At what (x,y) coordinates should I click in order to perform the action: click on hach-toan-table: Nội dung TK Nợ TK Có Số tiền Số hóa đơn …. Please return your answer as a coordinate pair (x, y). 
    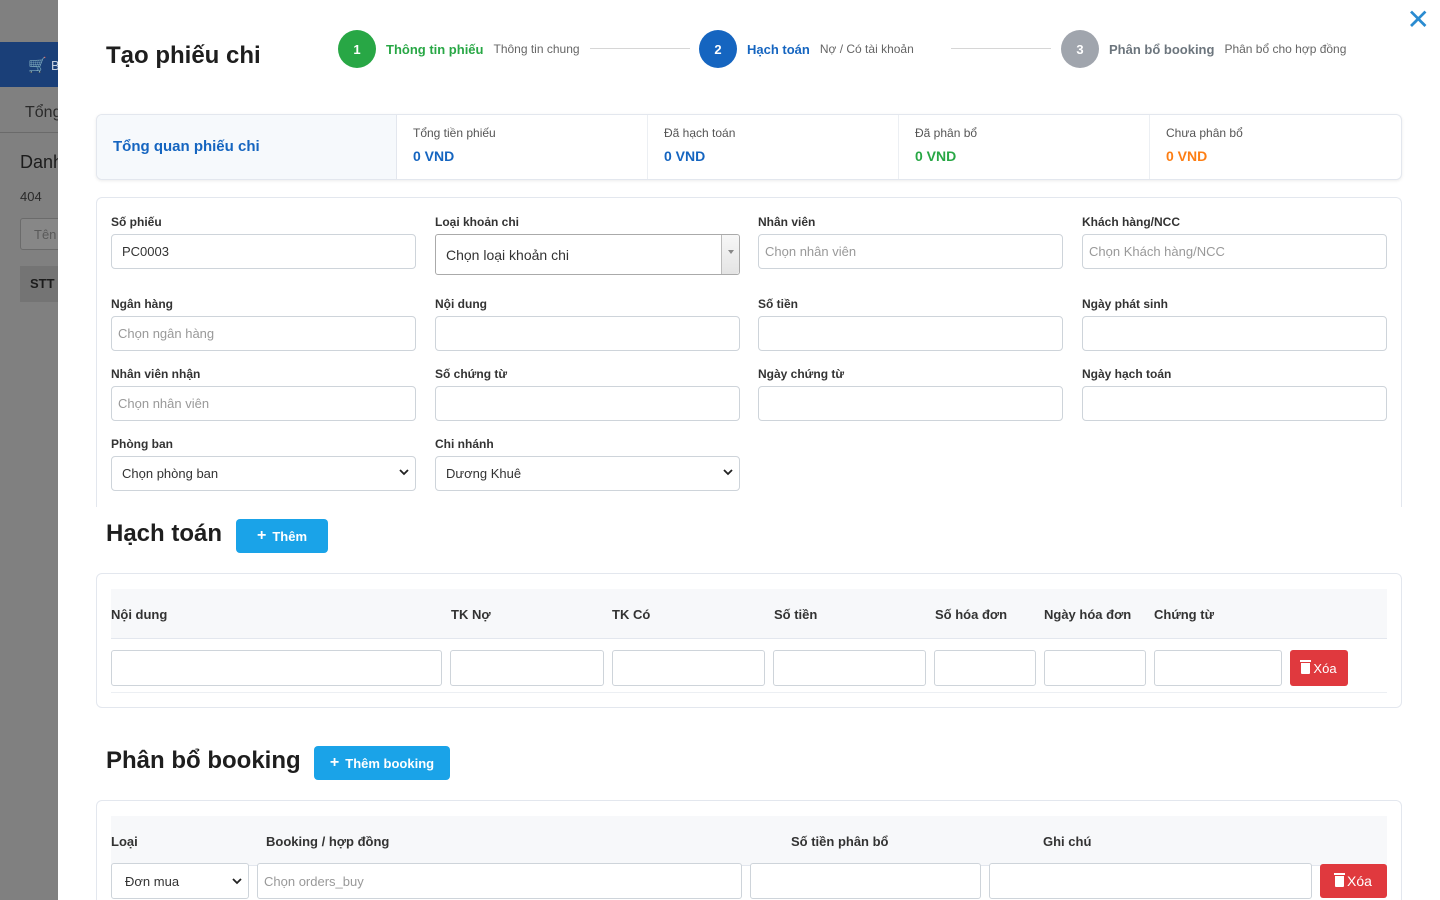
    Looking at the image, I should click on (749, 640).